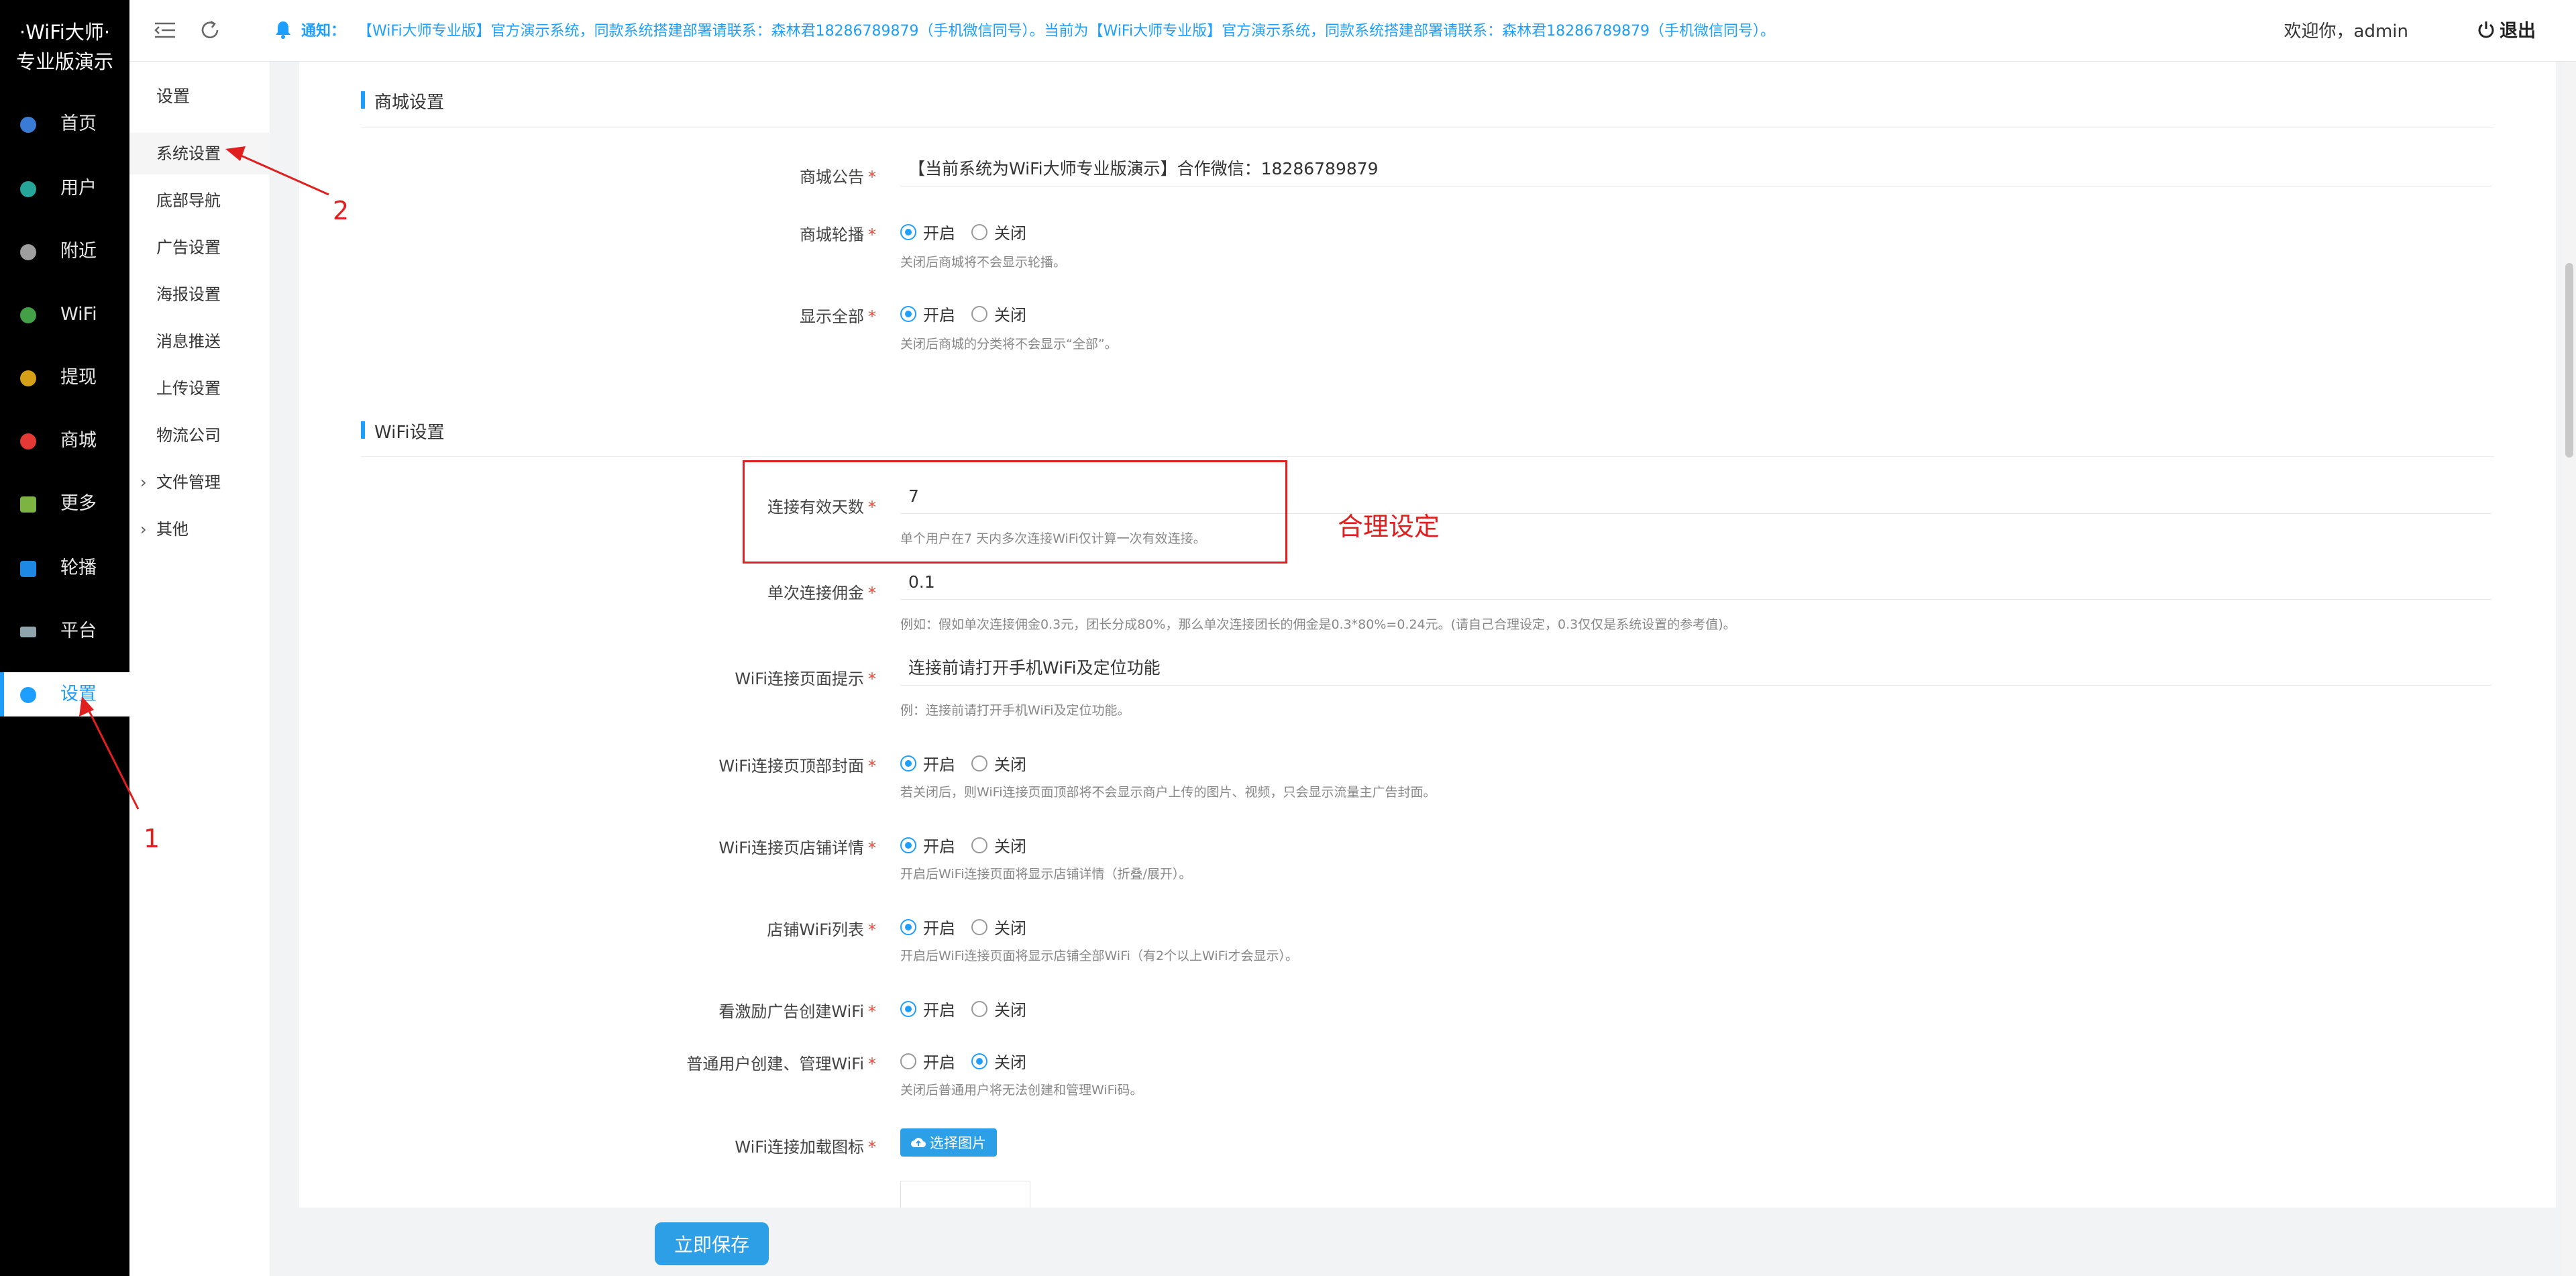 The width and height of the screenshot is (2576, 1276). I want to click on sidebar-item-home: 首页, so click(64, 124).